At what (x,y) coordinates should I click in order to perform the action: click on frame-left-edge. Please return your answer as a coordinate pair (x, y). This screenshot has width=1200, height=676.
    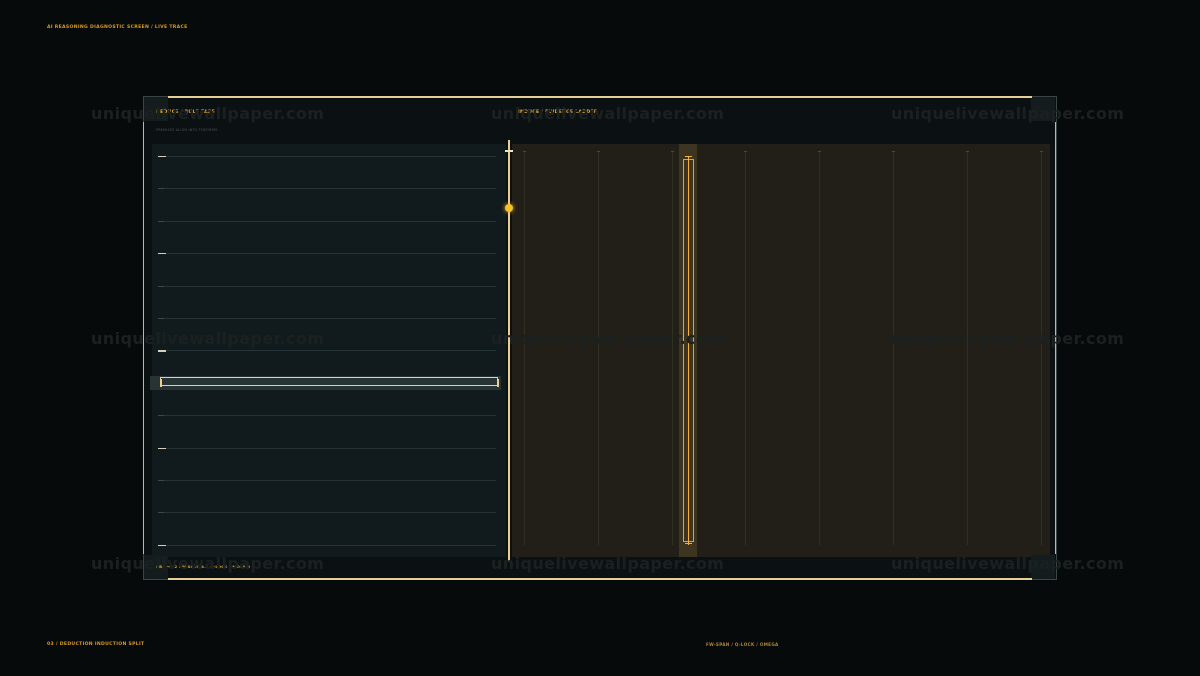
    Looking at the image, I should click on (144, 338).